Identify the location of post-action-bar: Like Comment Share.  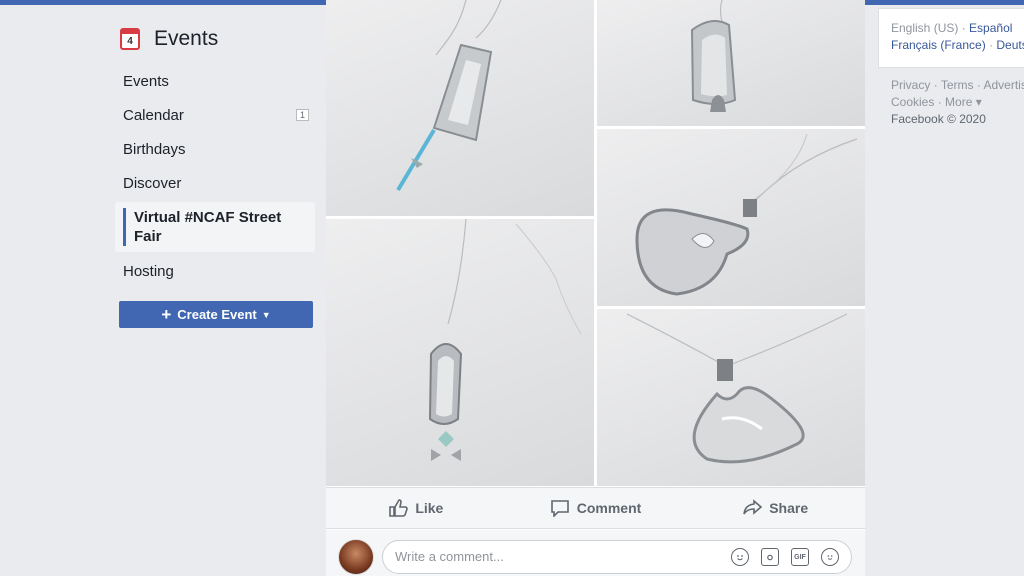
(595, 508).